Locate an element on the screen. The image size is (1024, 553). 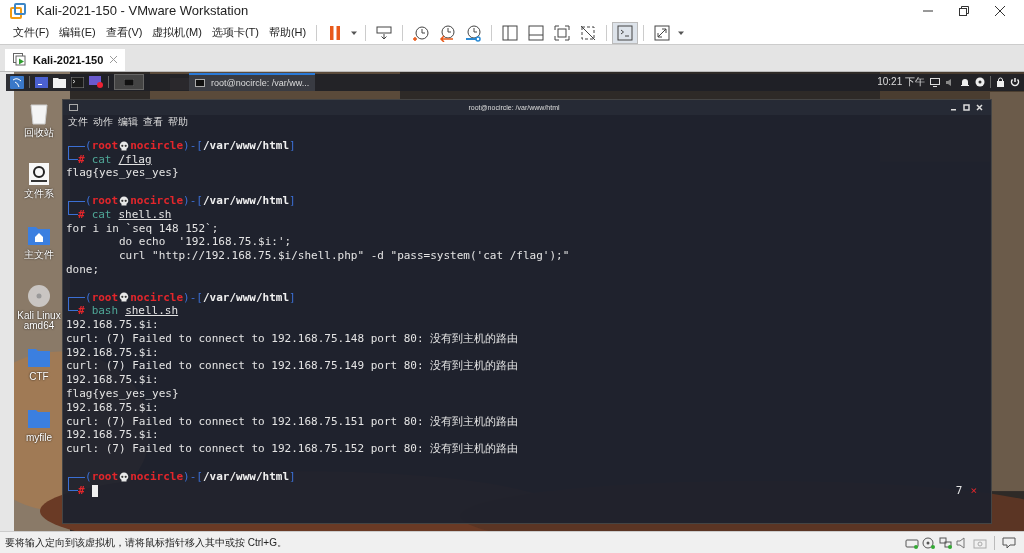
output-line: curl: (7) Failed to connect to 192.168.75.149 port 80: 没有到主机的路由 is located at coordinates (292, 366).